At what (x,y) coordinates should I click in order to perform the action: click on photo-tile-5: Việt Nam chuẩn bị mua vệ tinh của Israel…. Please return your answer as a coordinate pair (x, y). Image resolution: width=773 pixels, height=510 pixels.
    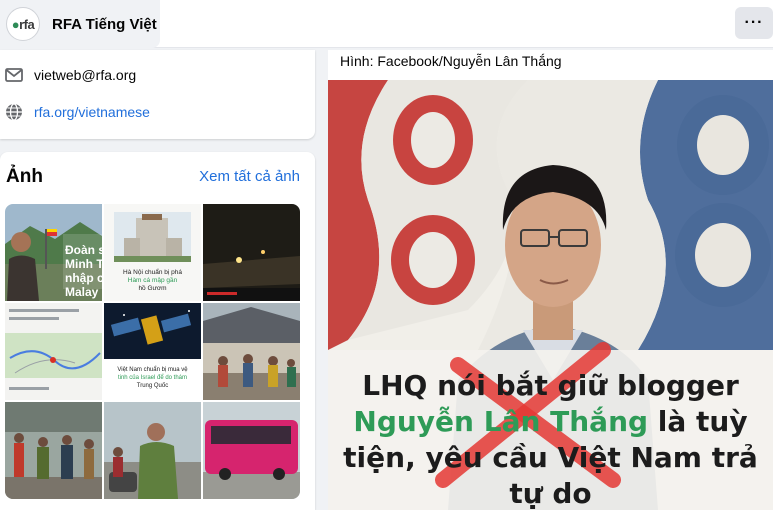
    Looking at the image, I should click on (152, 351).